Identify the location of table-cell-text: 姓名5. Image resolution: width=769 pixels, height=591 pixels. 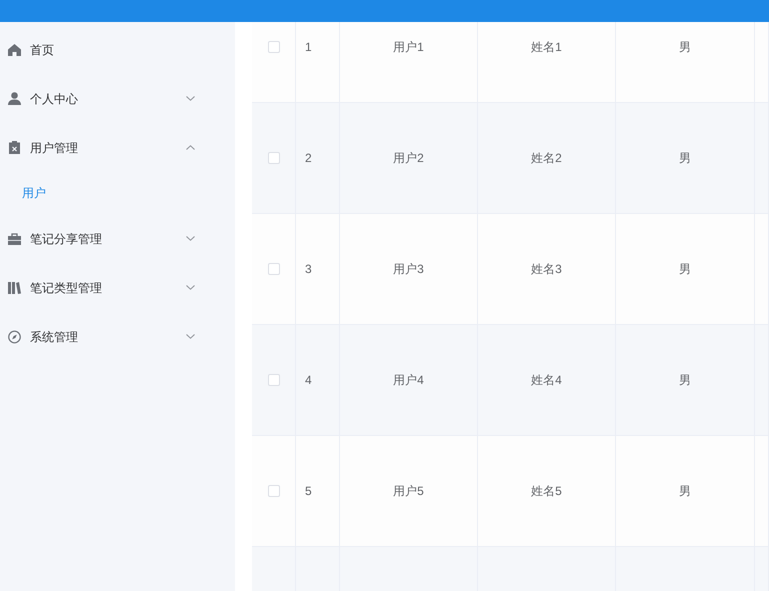
(546, 491).